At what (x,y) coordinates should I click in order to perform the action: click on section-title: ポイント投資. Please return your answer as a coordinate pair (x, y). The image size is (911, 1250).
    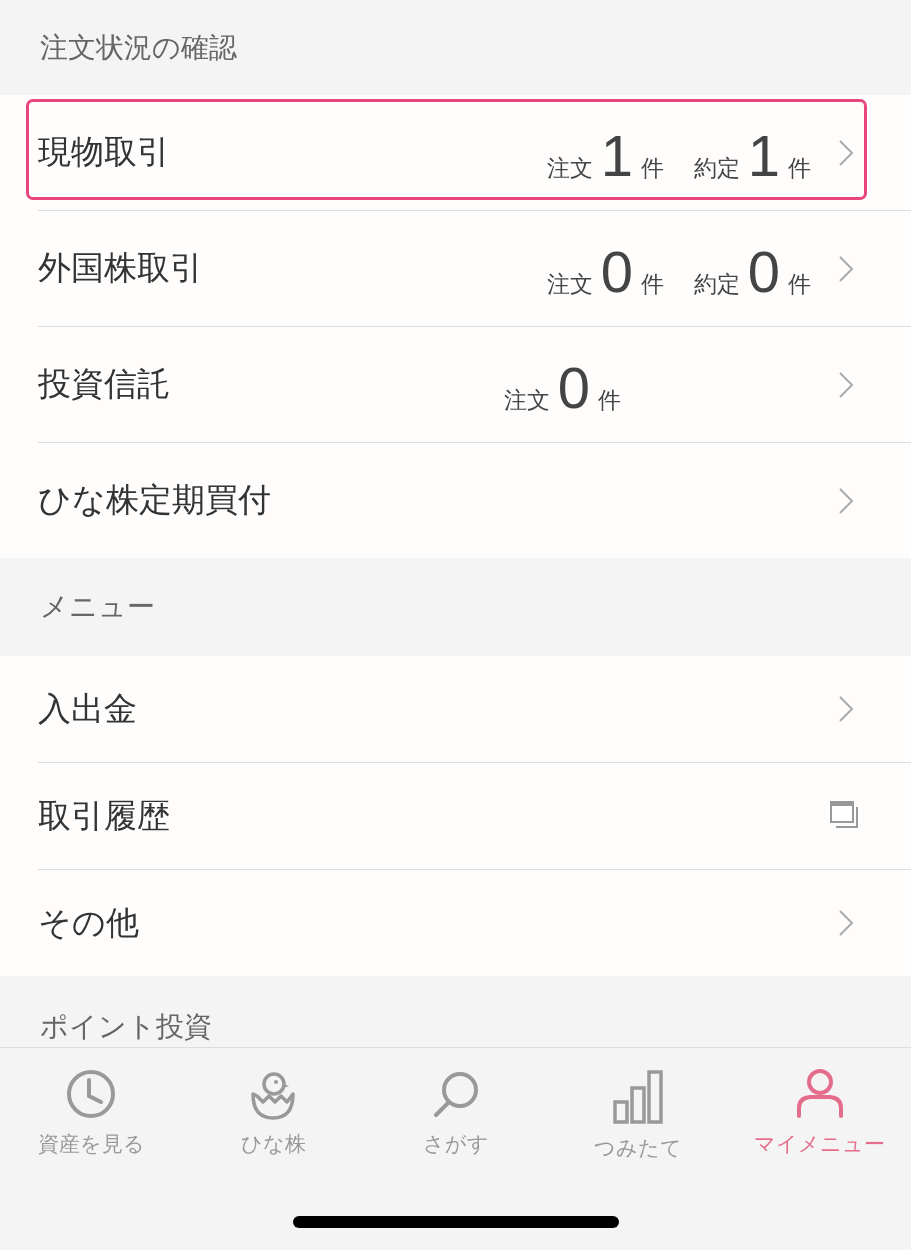
    Looking at the image, I should click on (126, 1027).